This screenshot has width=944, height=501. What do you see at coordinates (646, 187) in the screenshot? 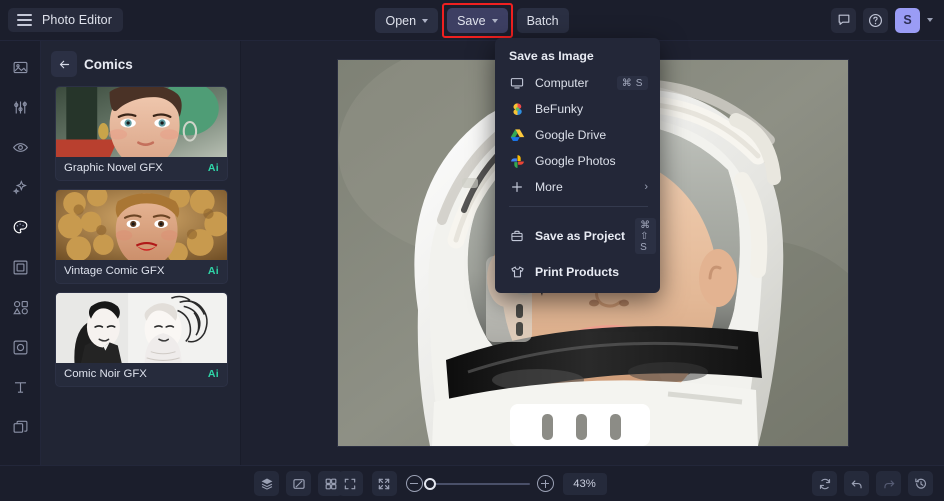
I see `chevron-right-icon: ›` at bounding box center [646, 187].